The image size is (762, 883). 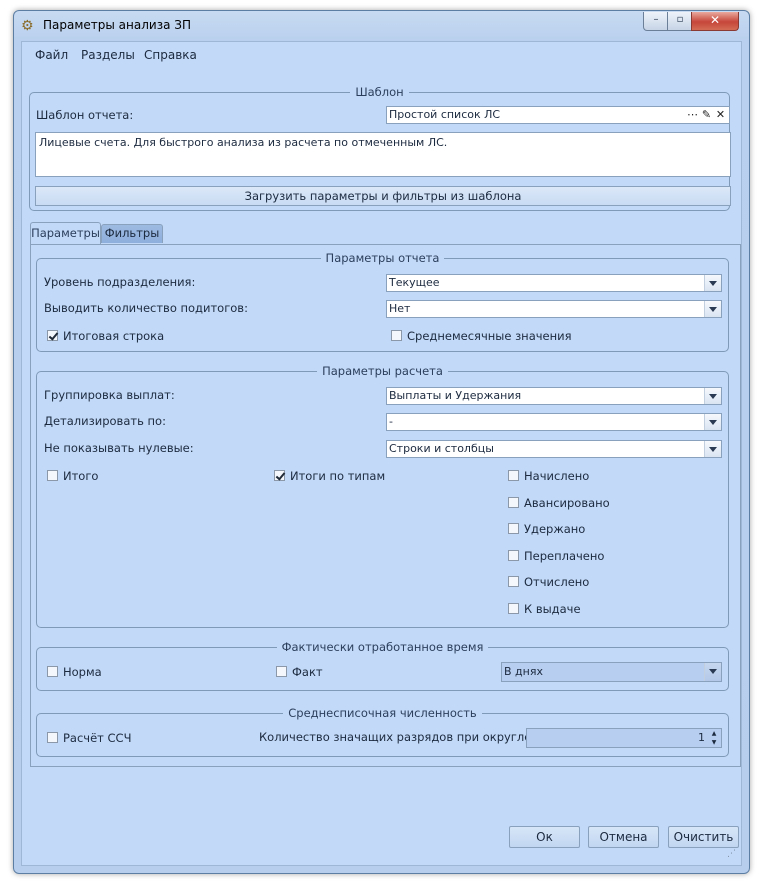 What do you see at coordinates (513, 528) in the screenshot?
I see `withheld-checkbox` at bounding box center [513, 528].